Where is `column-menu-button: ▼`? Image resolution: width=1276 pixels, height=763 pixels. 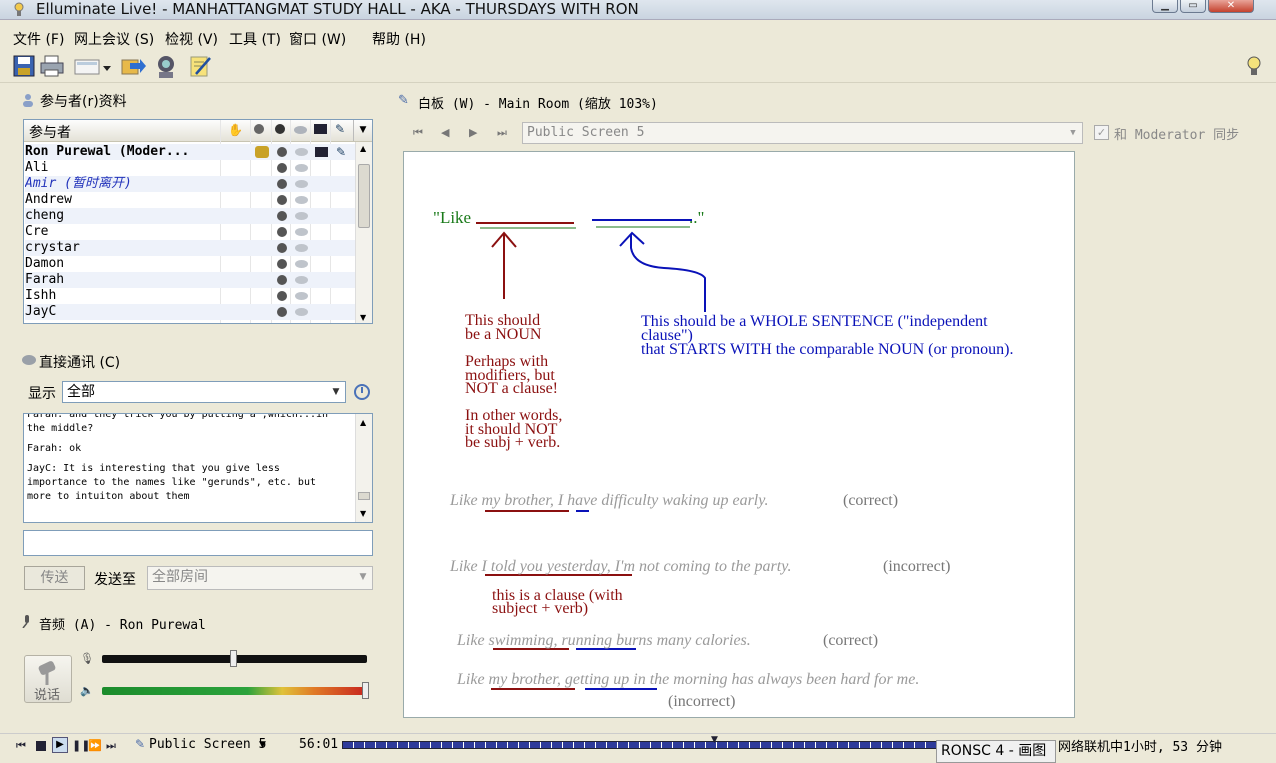
column-menu-button: ▼ is located at coordinates (362, 130).